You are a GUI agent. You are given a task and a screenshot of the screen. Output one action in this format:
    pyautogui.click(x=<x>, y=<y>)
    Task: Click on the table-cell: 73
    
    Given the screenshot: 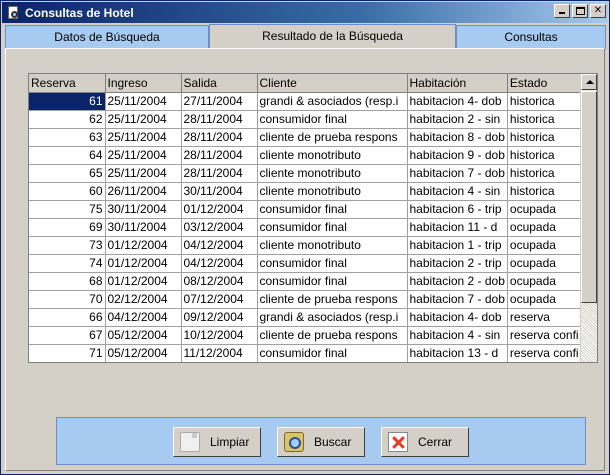 What is the action you would take?
    pyautogui.click(x=67, y=245)
    